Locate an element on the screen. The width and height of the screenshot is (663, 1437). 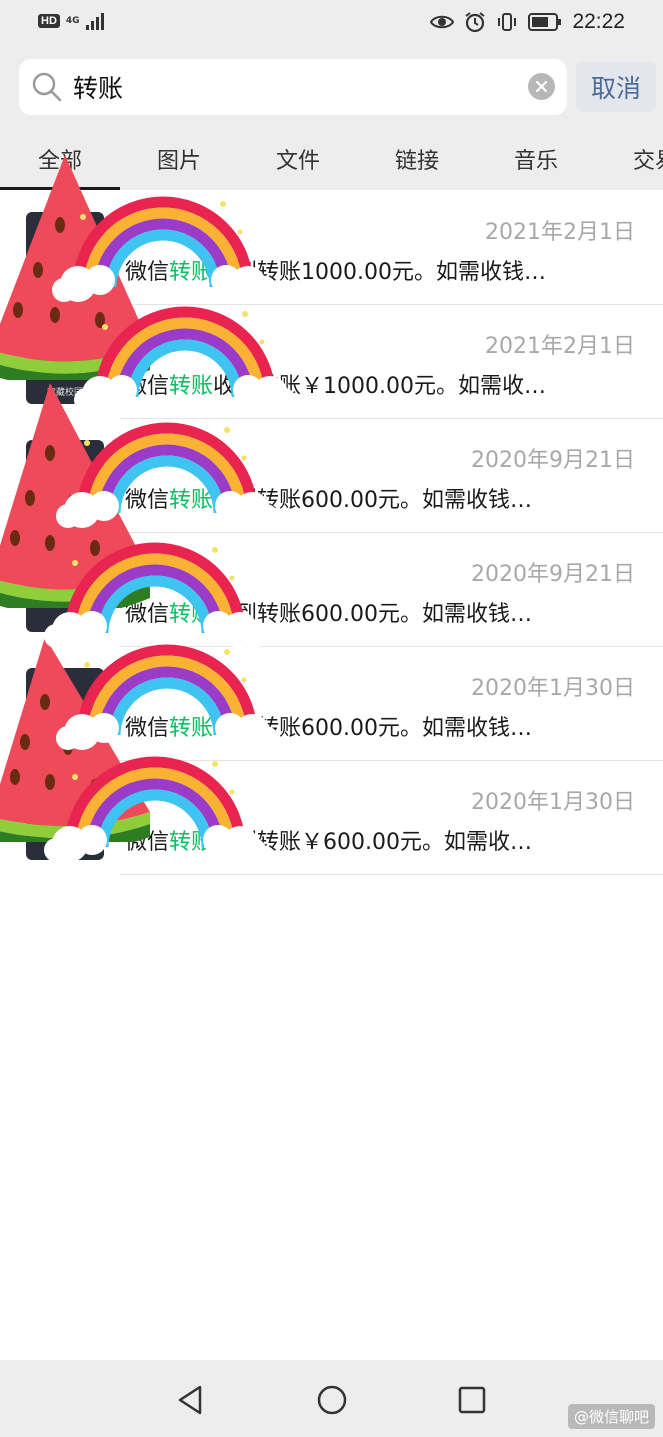
search-icon is located at coordinates (47, 87).